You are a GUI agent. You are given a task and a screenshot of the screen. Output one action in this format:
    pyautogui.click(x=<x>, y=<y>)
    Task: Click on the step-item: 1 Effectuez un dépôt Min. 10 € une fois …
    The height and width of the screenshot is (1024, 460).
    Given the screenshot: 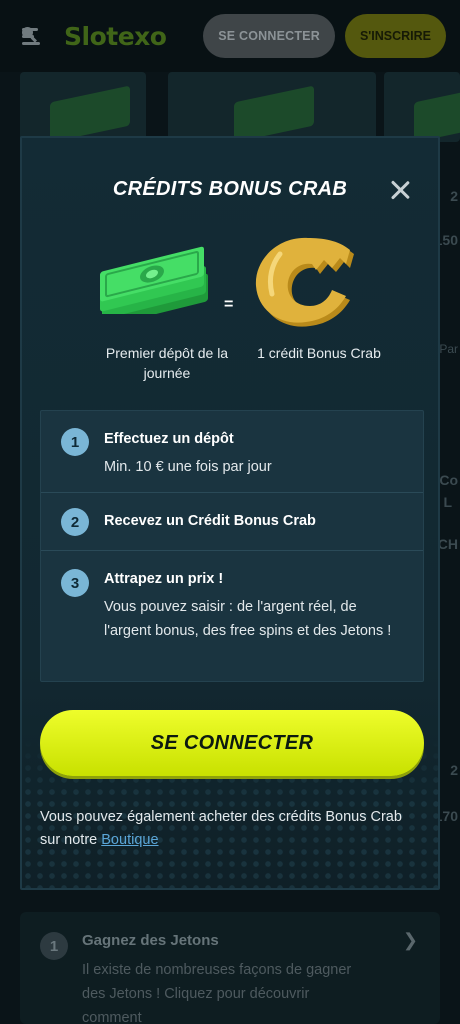 What is the action you would take?
    pyautogui.click(x=232, y=452)
    